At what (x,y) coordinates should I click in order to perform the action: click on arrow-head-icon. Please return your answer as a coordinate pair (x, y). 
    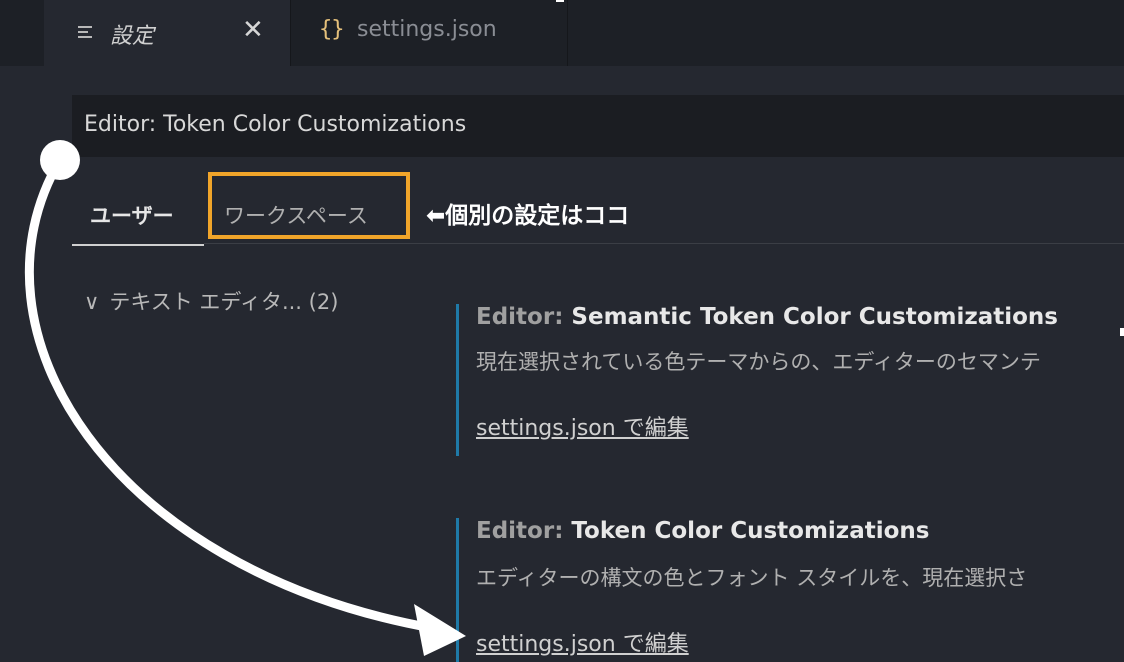
    Looking at the image, I should click on (440, 630).